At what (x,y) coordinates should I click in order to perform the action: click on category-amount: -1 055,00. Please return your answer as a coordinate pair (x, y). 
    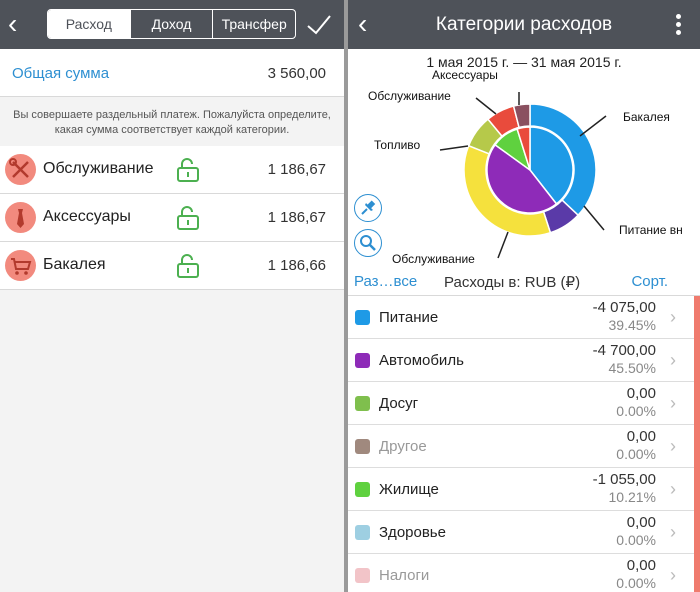
    Looking at the image, I should click on (624, 479).